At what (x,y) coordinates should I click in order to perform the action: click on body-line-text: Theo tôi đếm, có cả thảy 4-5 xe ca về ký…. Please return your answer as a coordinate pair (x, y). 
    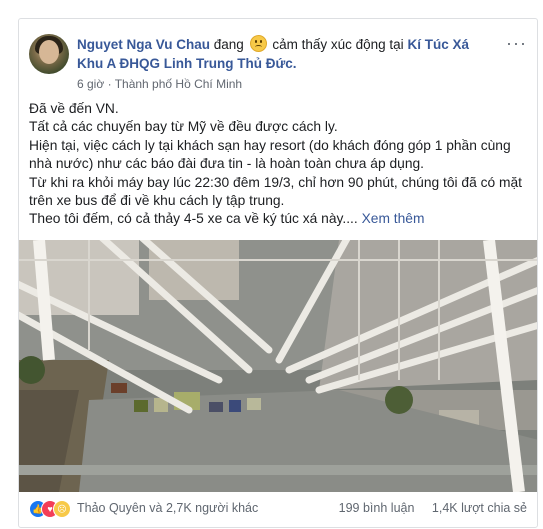
    Looking at the image, I should click on (193, 219).